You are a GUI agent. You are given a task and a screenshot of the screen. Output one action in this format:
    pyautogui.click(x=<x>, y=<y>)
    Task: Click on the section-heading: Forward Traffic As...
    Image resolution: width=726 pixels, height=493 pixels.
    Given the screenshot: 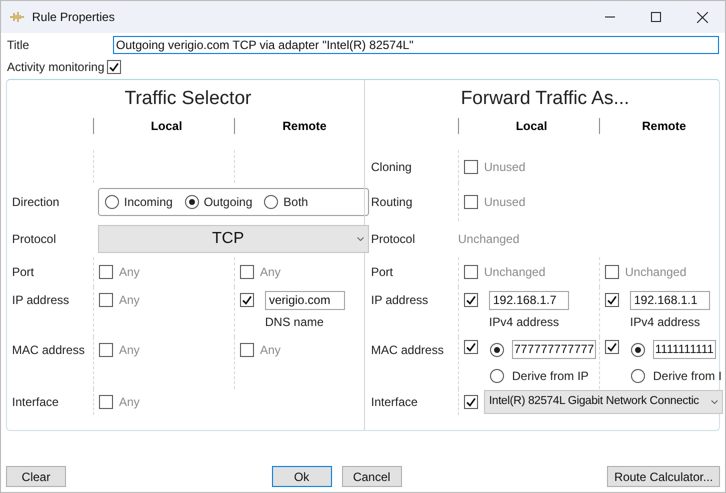 What is the action you would take?
    pyautogui.click(x=545, y=98)
    